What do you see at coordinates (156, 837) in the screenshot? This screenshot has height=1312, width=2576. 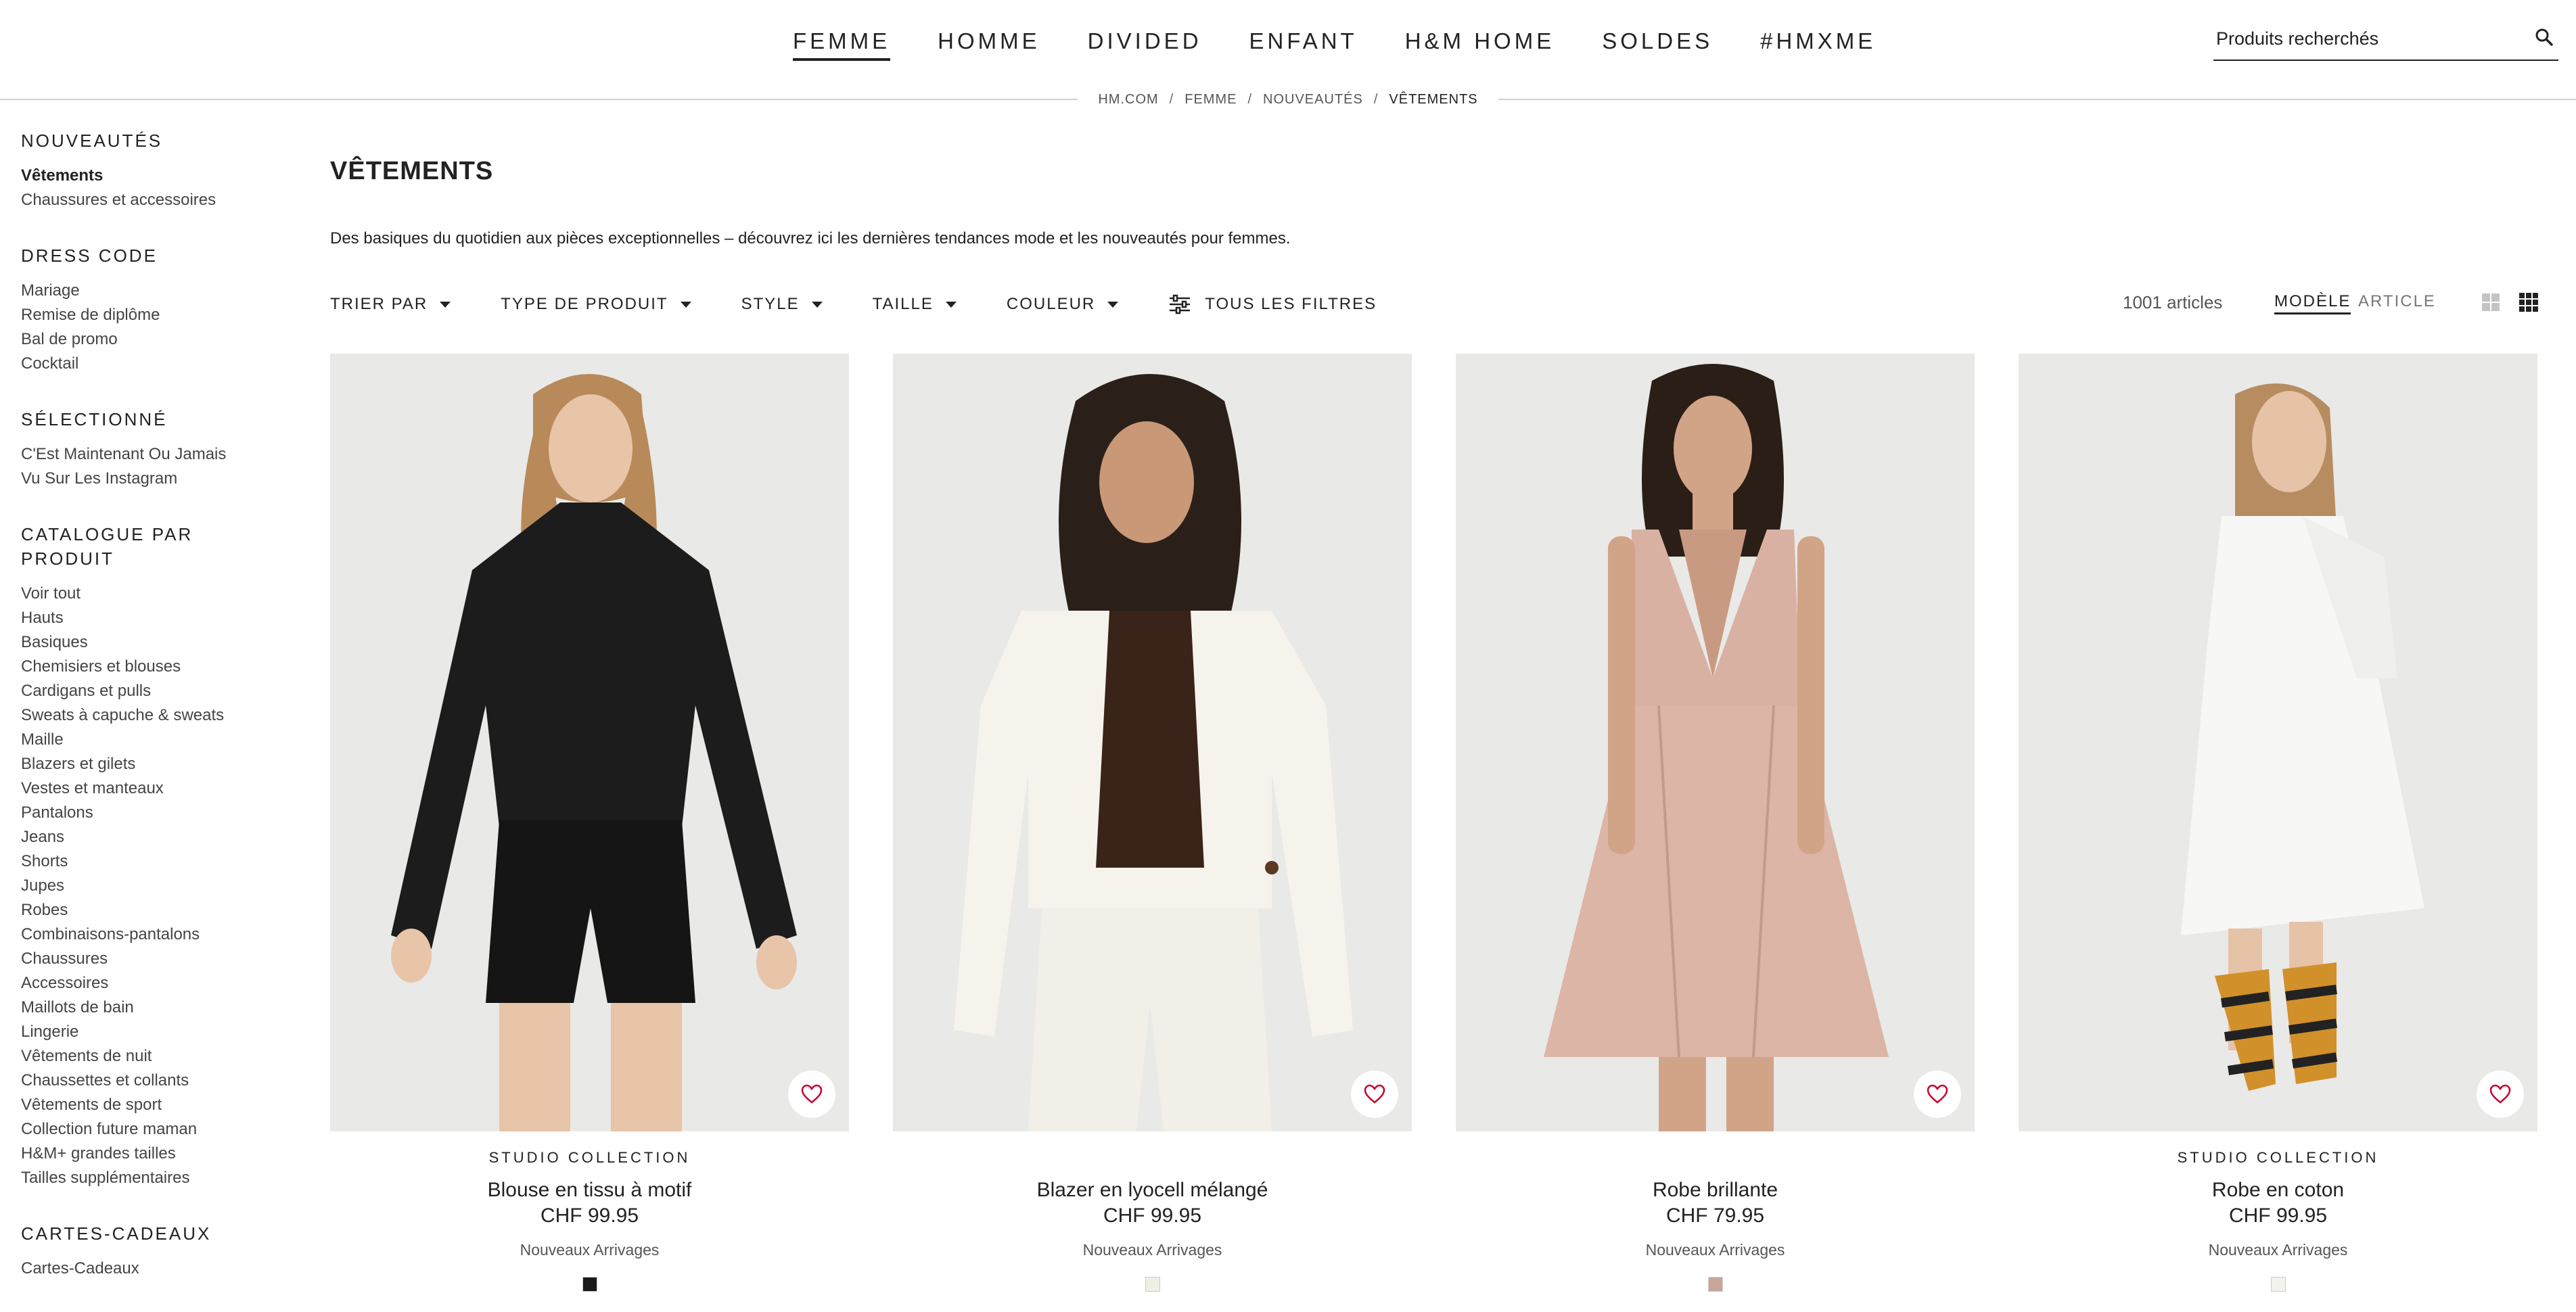 I see `sidebar-item-jeans: Jeans` at bounding box center [156, 837].